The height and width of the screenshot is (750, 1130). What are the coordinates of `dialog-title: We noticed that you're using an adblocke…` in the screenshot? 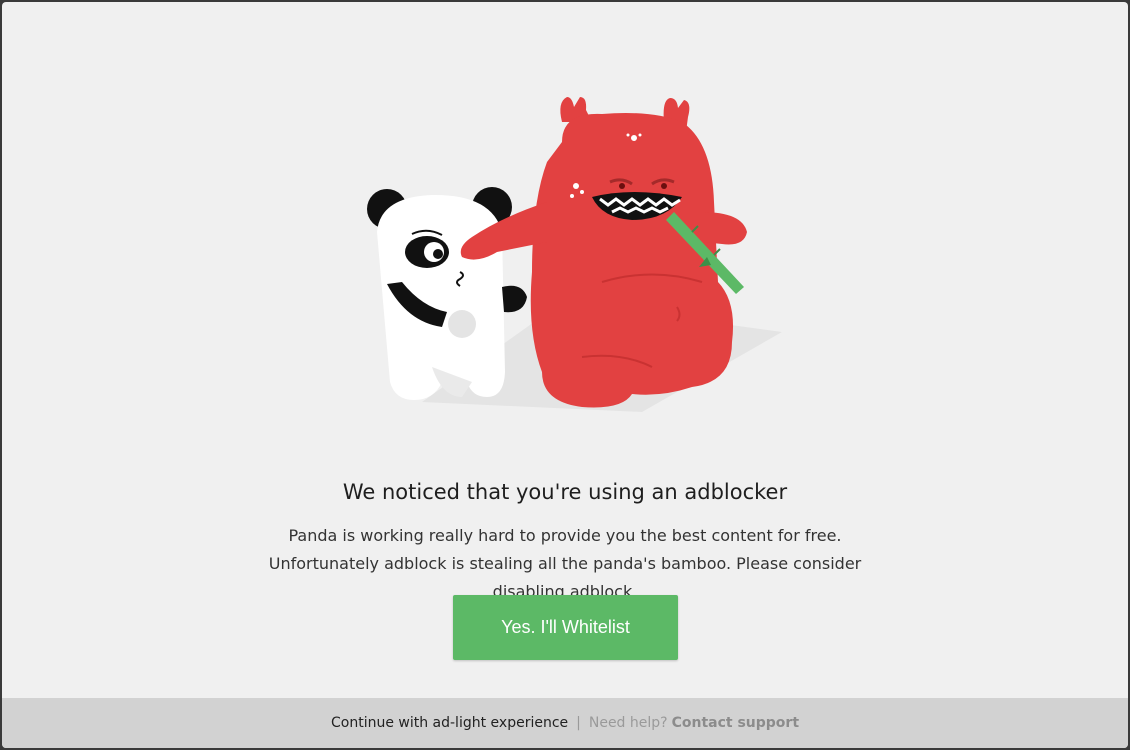 It's located at (565, 492).